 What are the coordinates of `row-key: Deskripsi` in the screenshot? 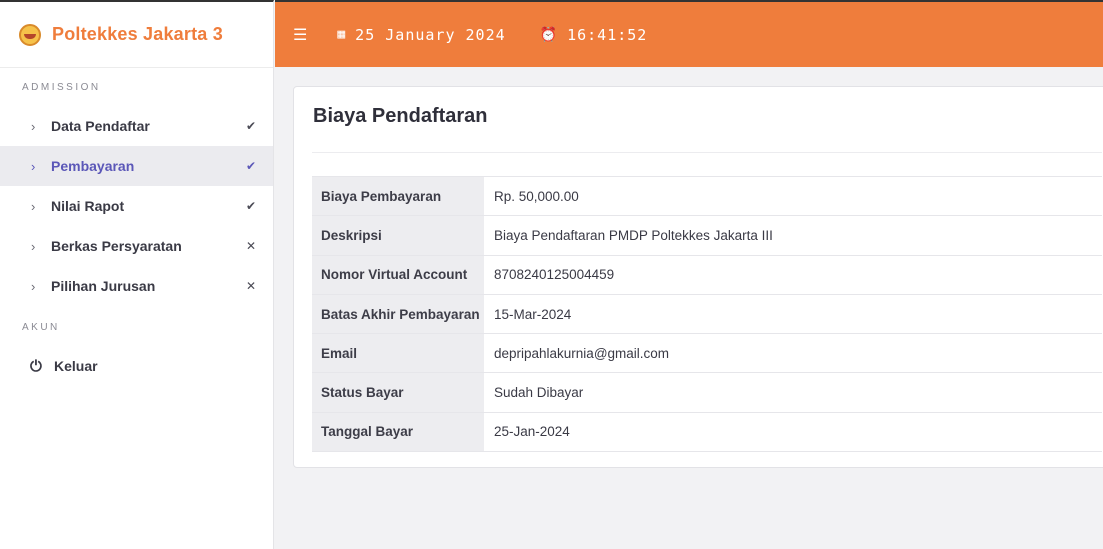 It's located at (398, 235).